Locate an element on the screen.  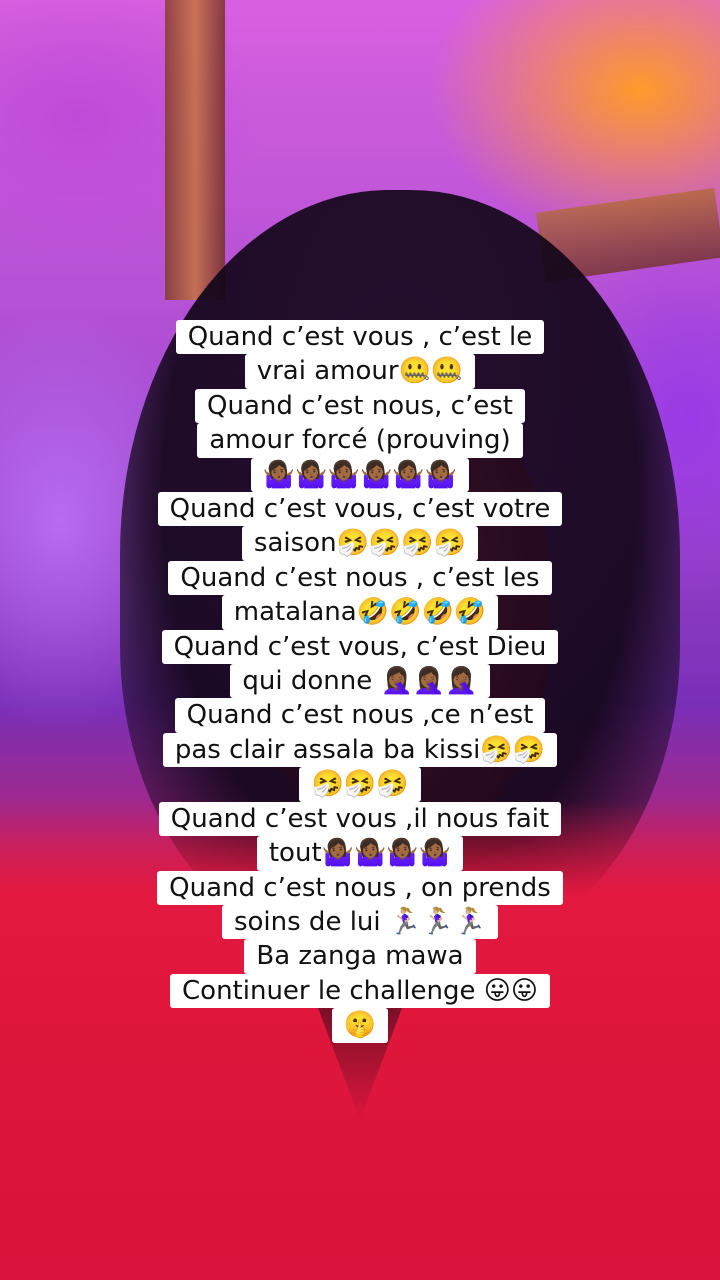
caption-line: Quand c’est nous , on prends is located at coordinates (360, 887).